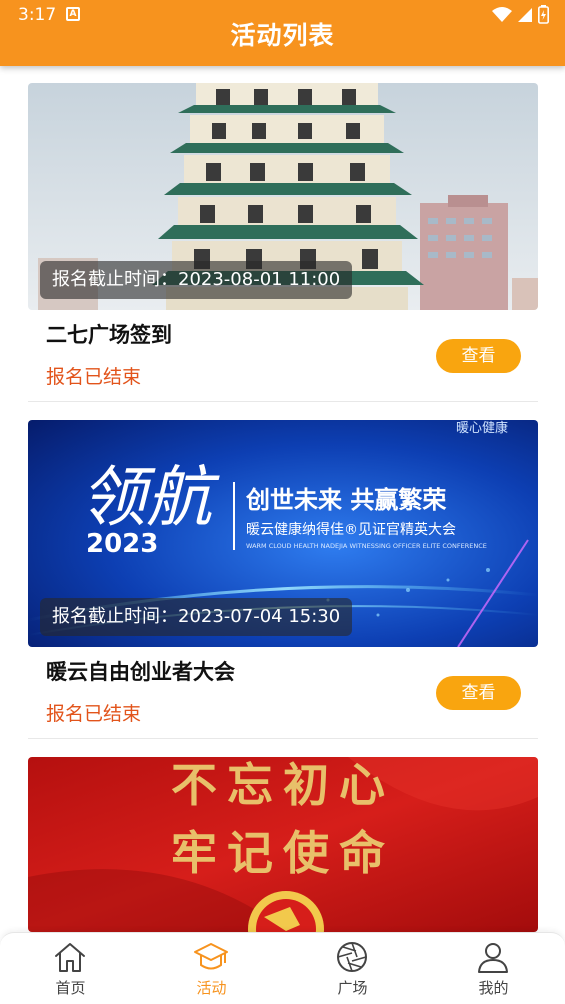 This screenshot has height=1004, width=565. I want to click on graduation-cap-icon, so click(211, 956).